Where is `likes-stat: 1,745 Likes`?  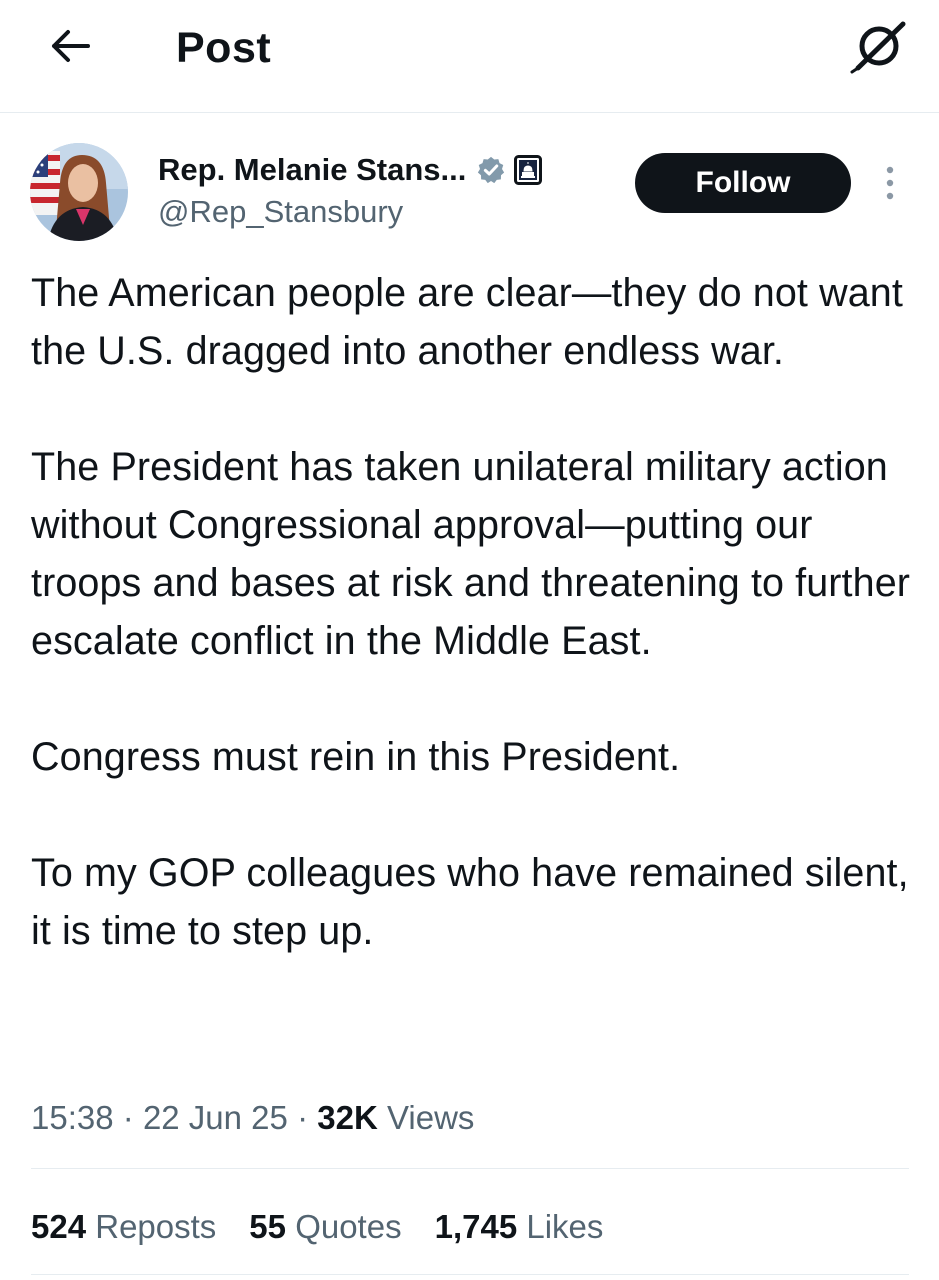 likes-stat: 1,745 Likes is located at coordinates (519, 1227).